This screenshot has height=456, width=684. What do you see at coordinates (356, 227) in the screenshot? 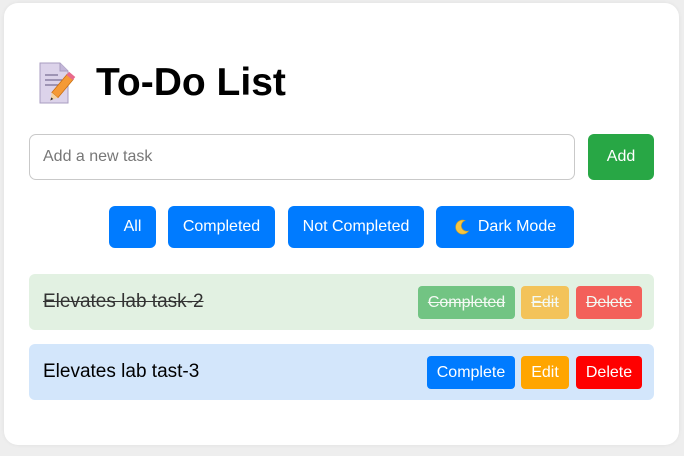
I see `filter-not-completed-button: Not Completed` at bounding box center [356, 227].